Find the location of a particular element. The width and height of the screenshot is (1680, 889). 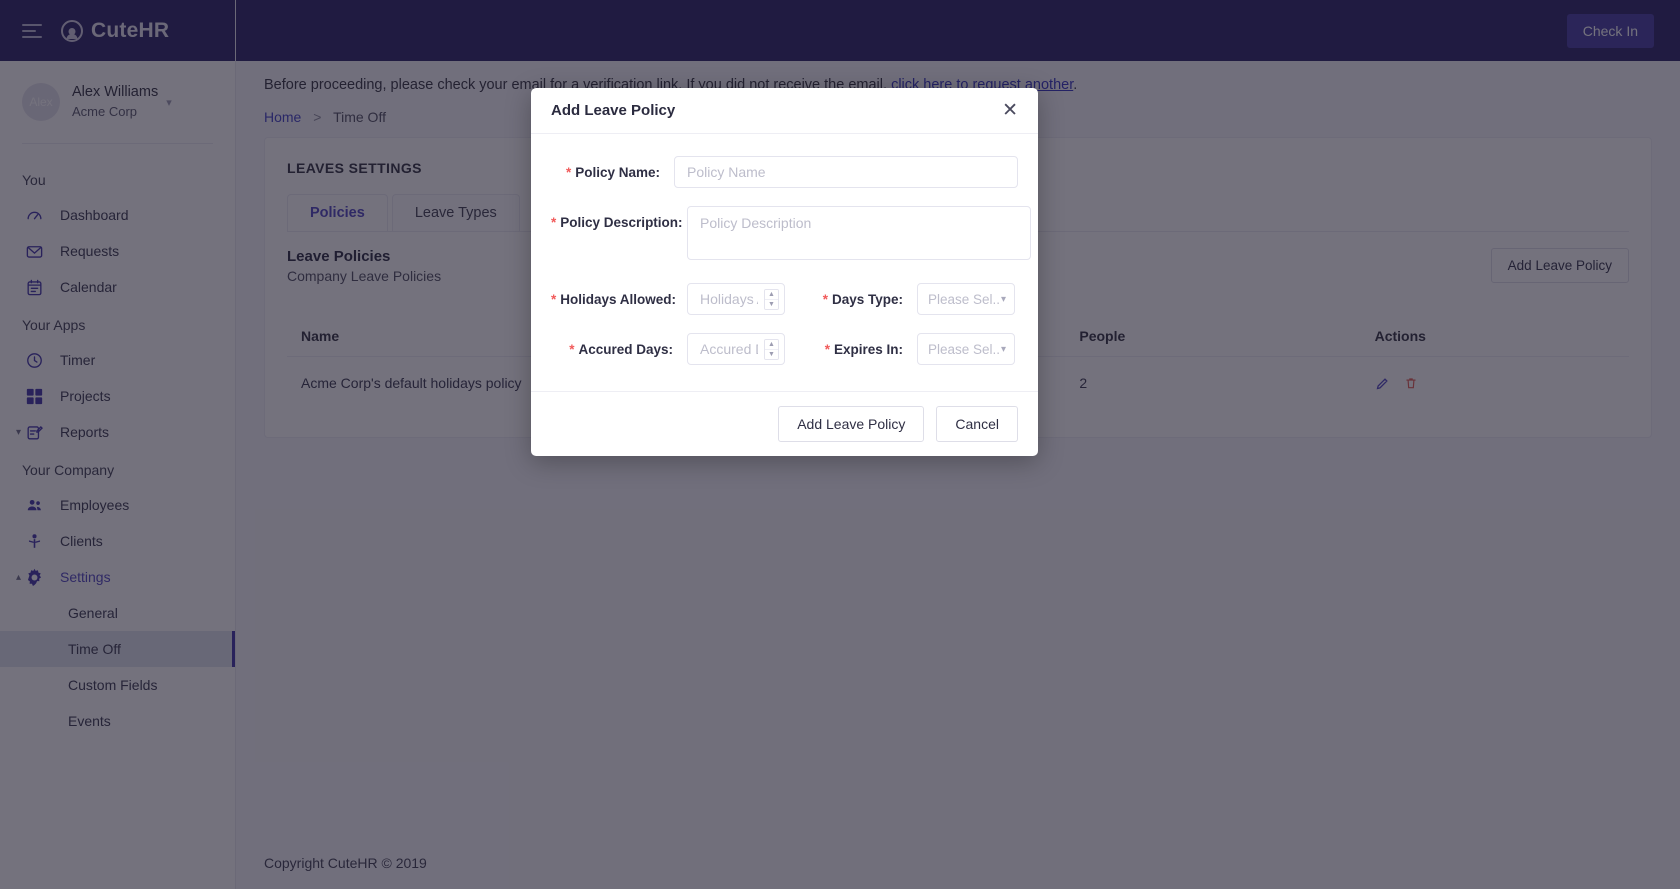

expires-in-select: Please Sel... ▾ is located at coordinates (966, 349).